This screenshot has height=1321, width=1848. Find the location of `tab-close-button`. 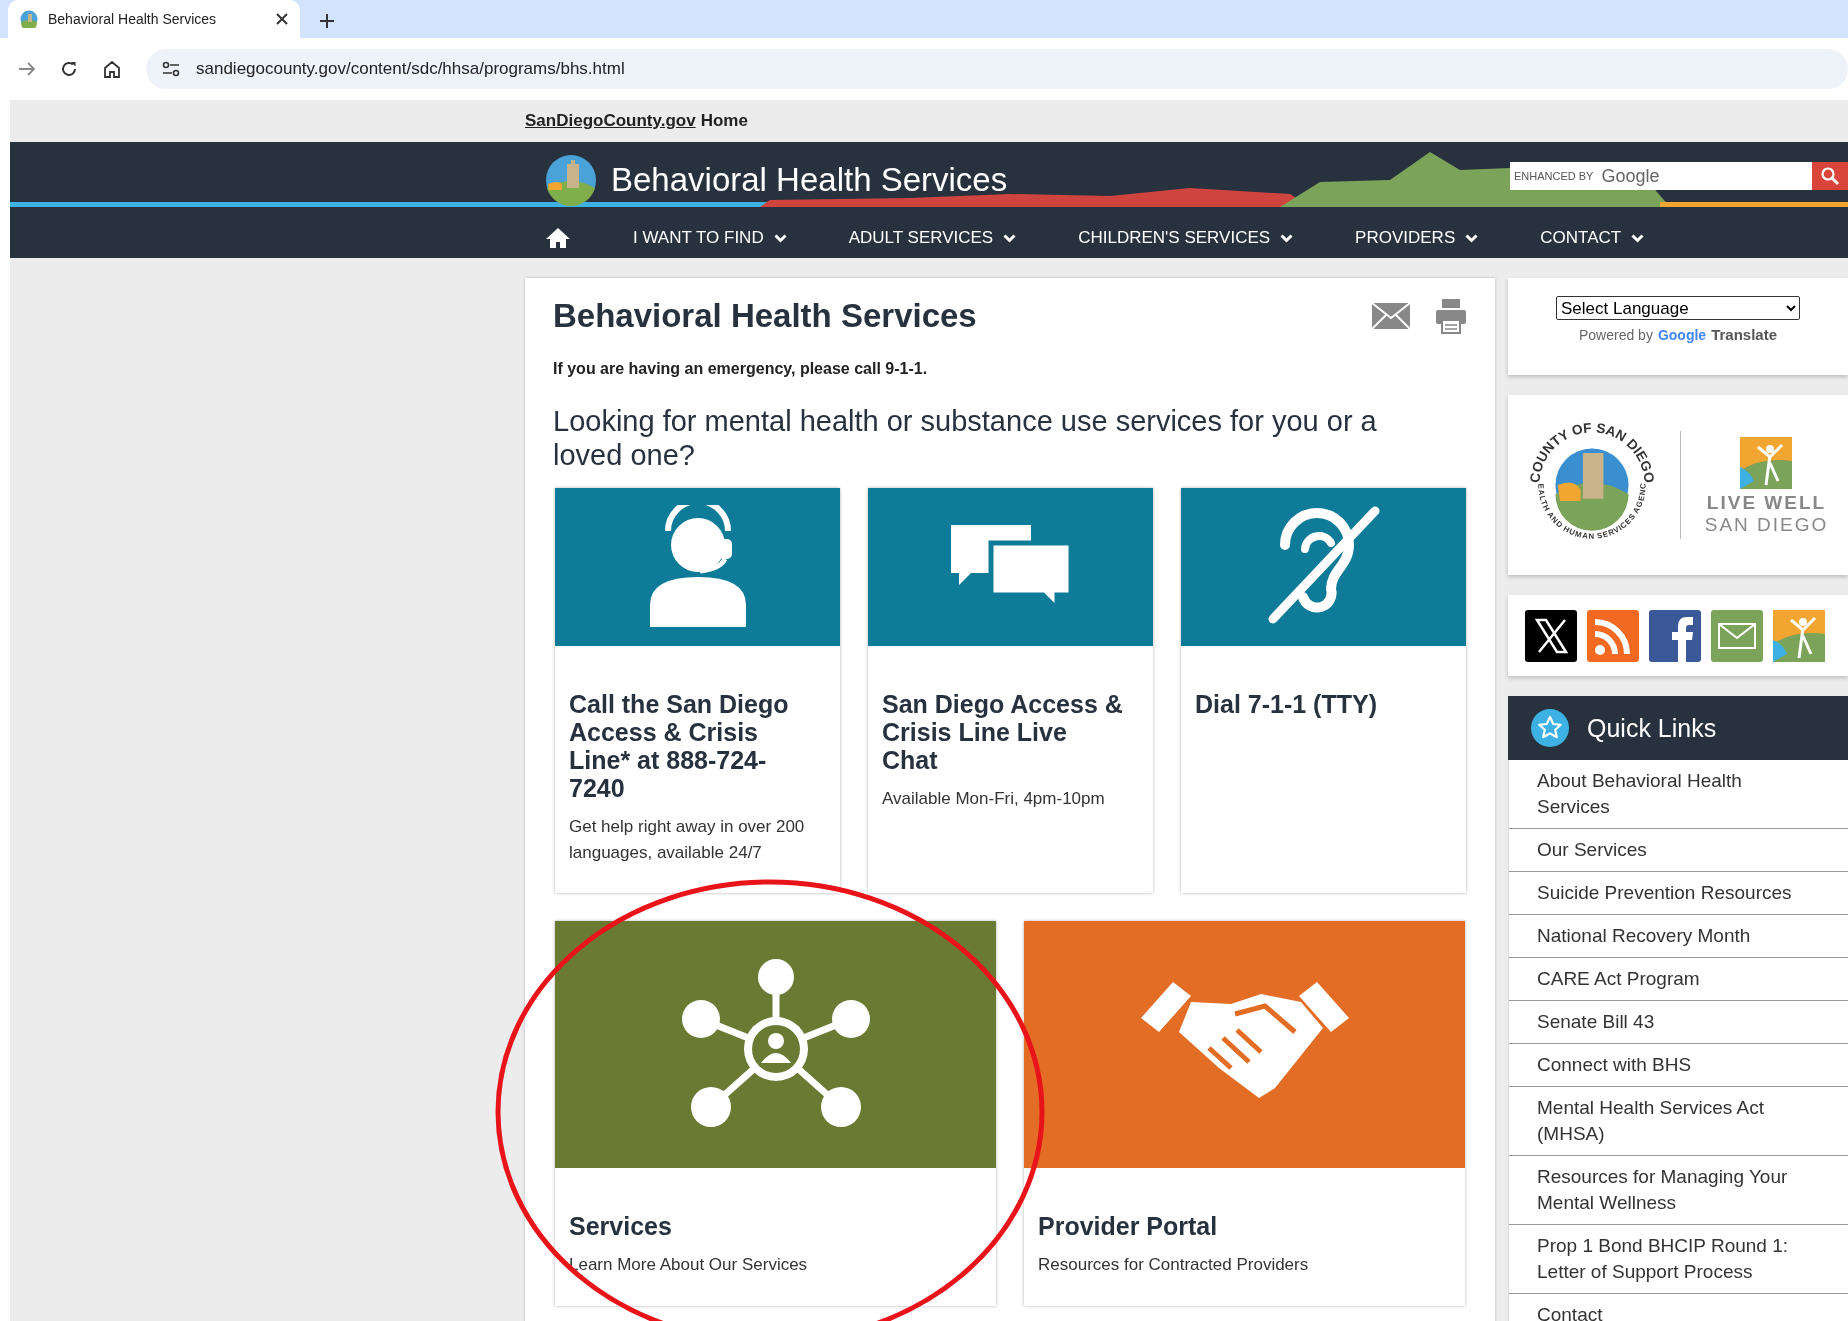

tab-close-button is located at coordinates (282, 19).